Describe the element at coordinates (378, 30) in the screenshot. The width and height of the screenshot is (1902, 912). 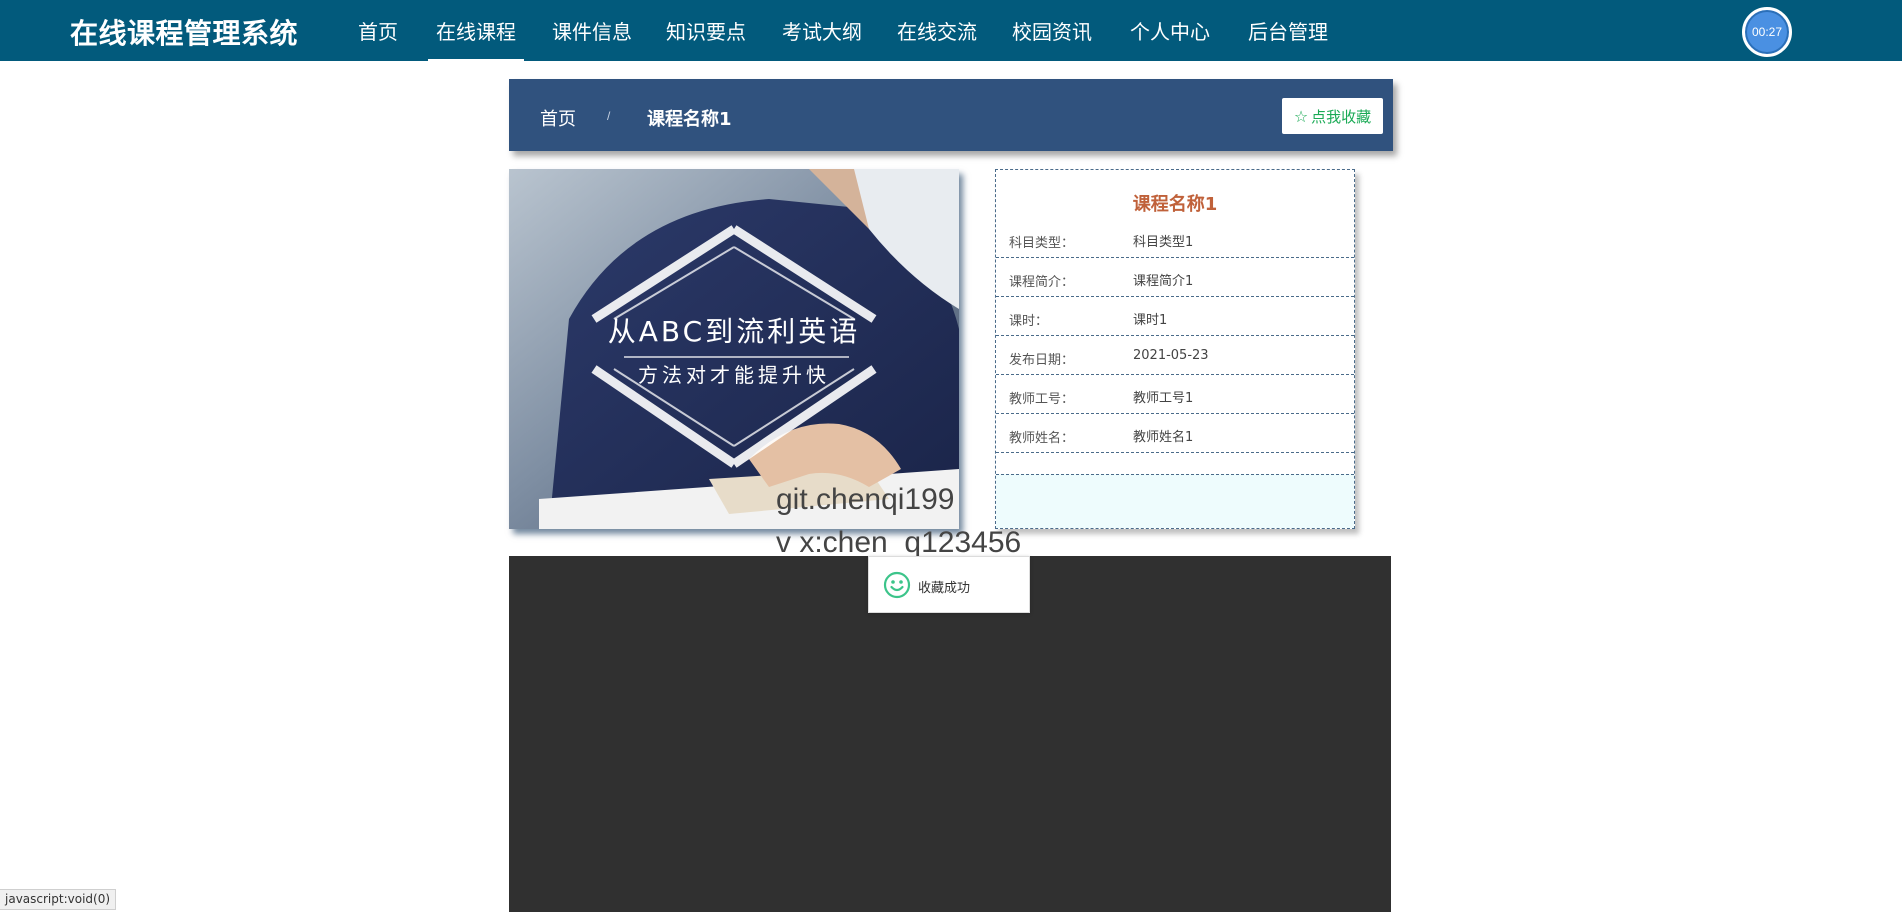
I see `nav-item-home: 首页` at that location.